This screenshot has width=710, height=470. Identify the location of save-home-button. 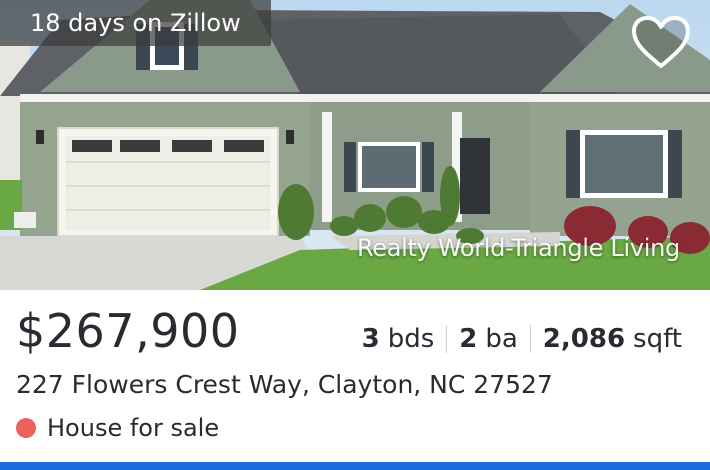
(661, 43).